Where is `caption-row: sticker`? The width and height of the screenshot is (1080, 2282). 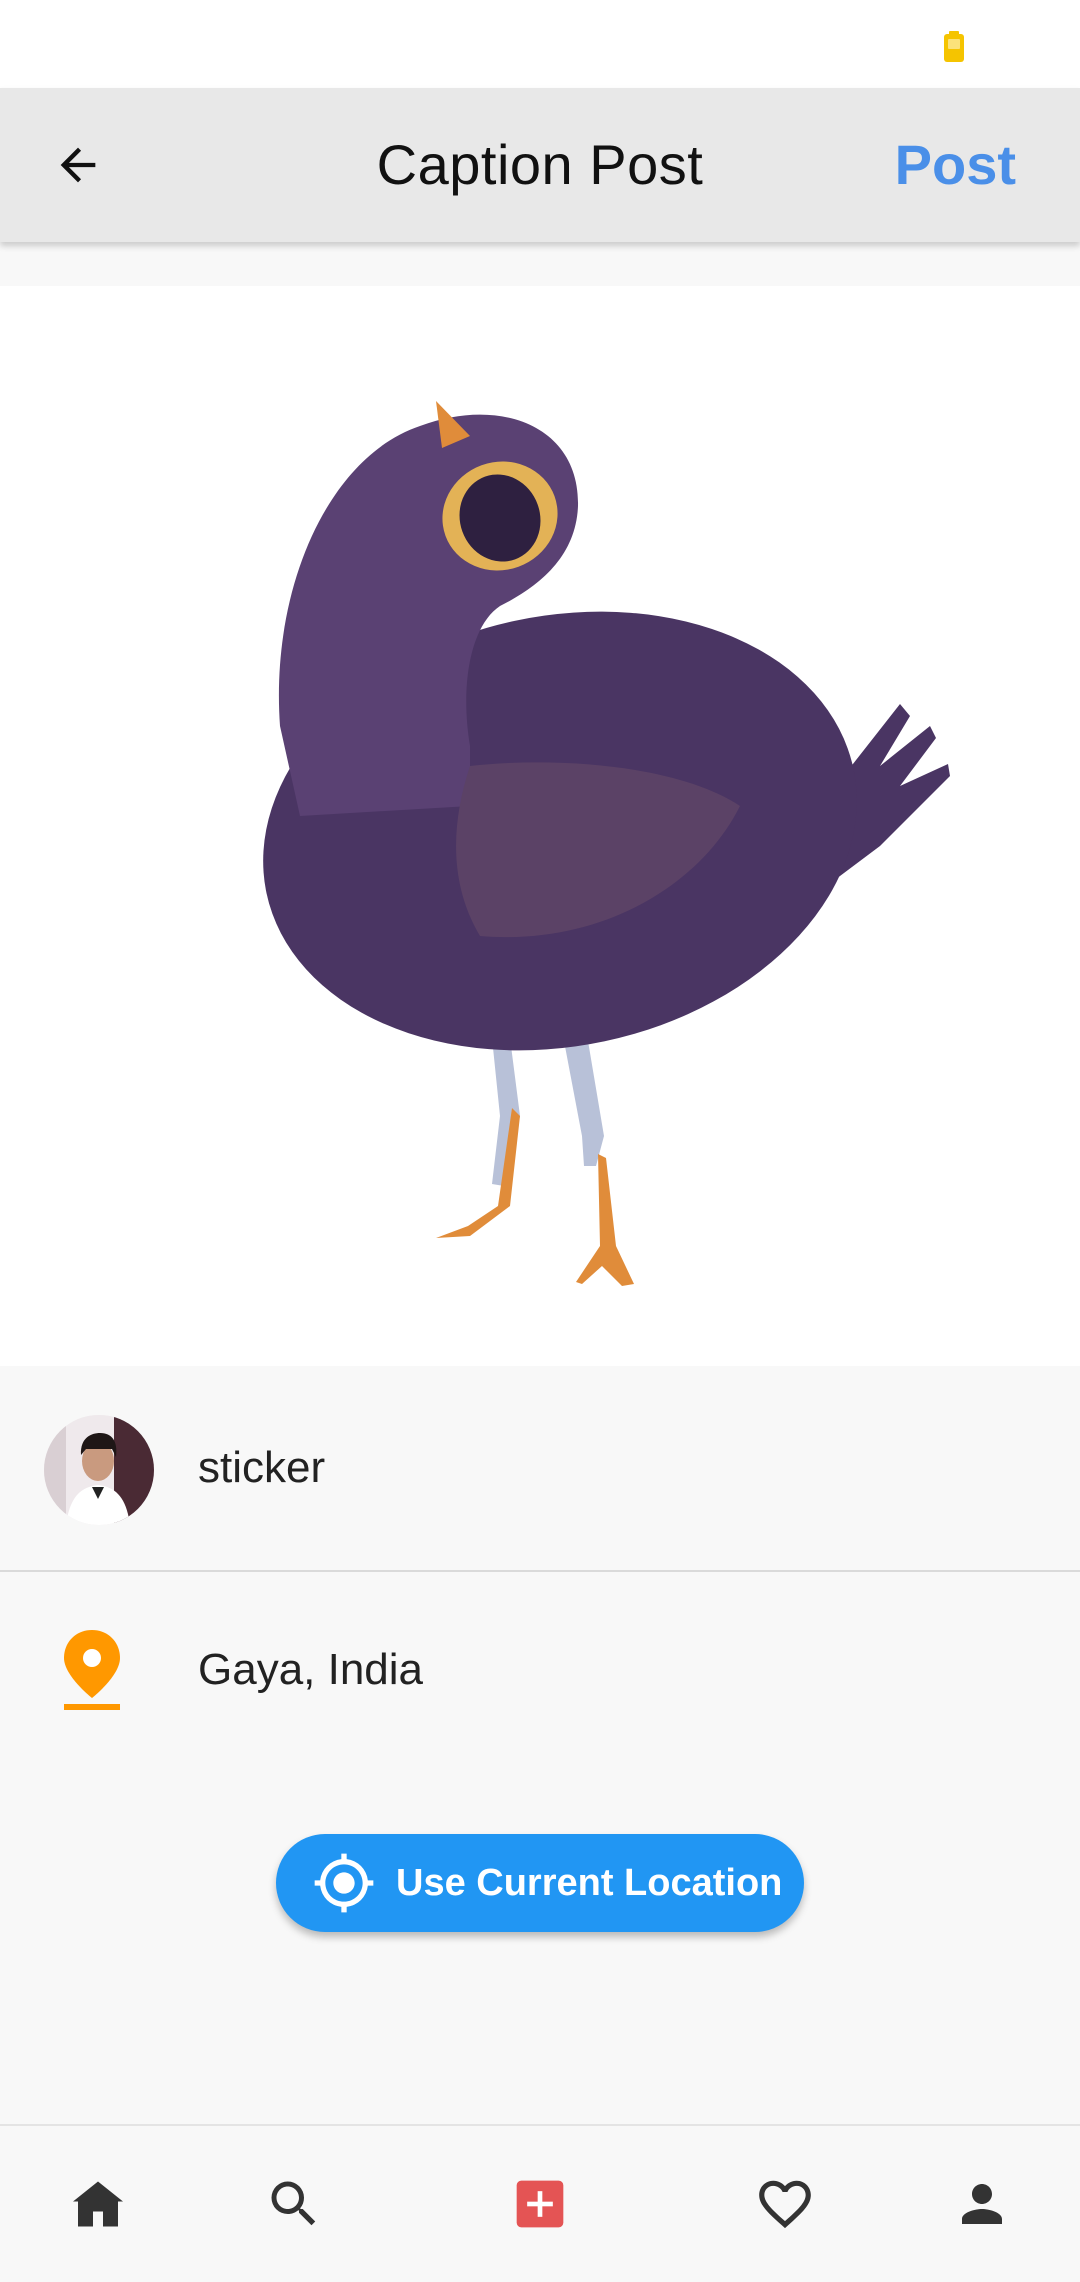 caption-row: sticker is located at coordinates (540, 1469).